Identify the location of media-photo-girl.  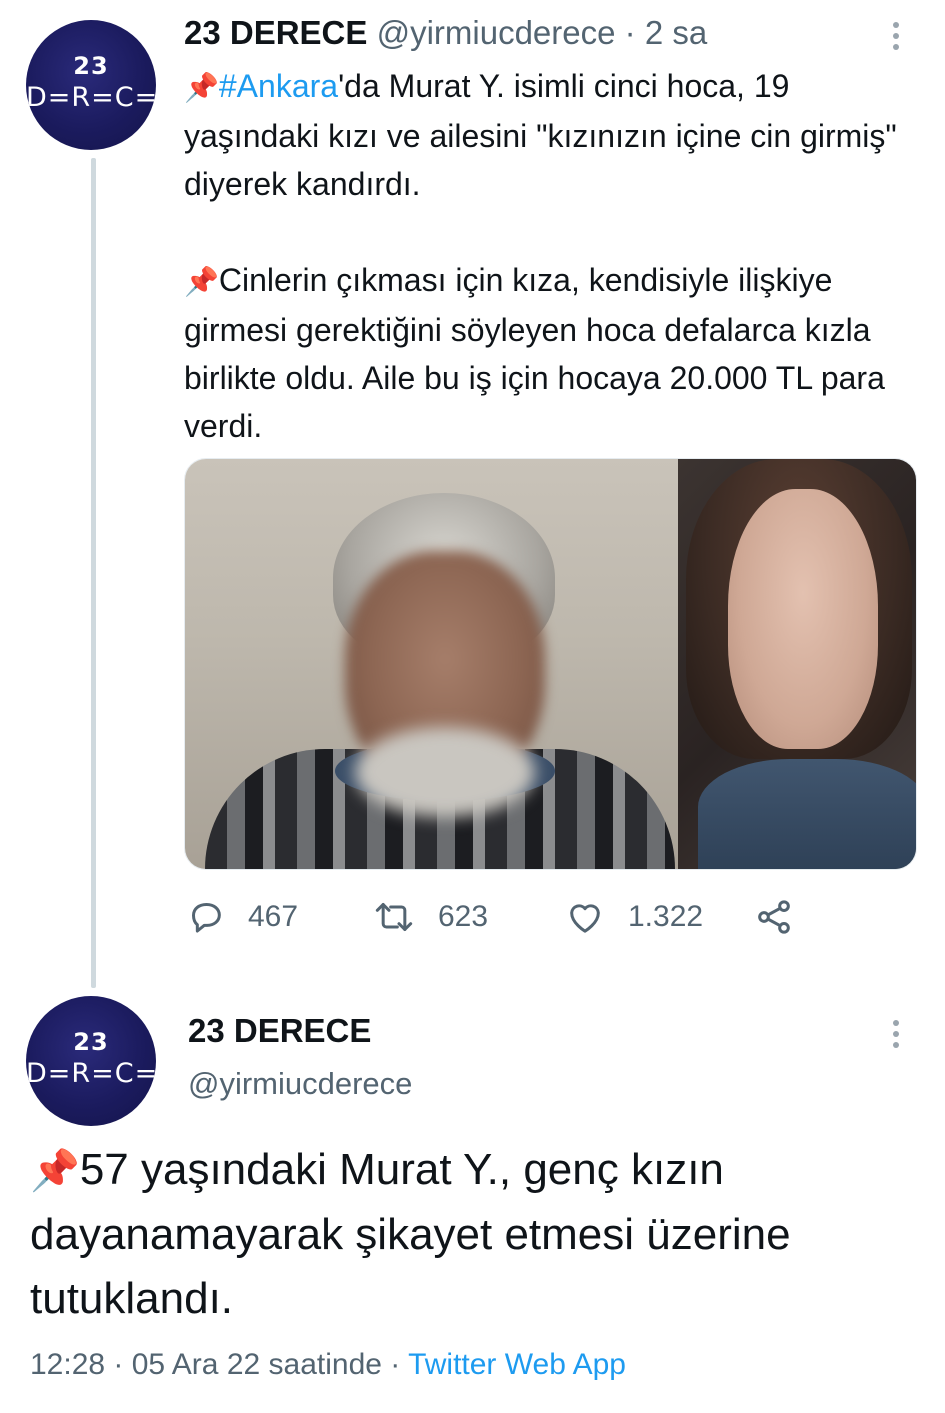
(797, 664).